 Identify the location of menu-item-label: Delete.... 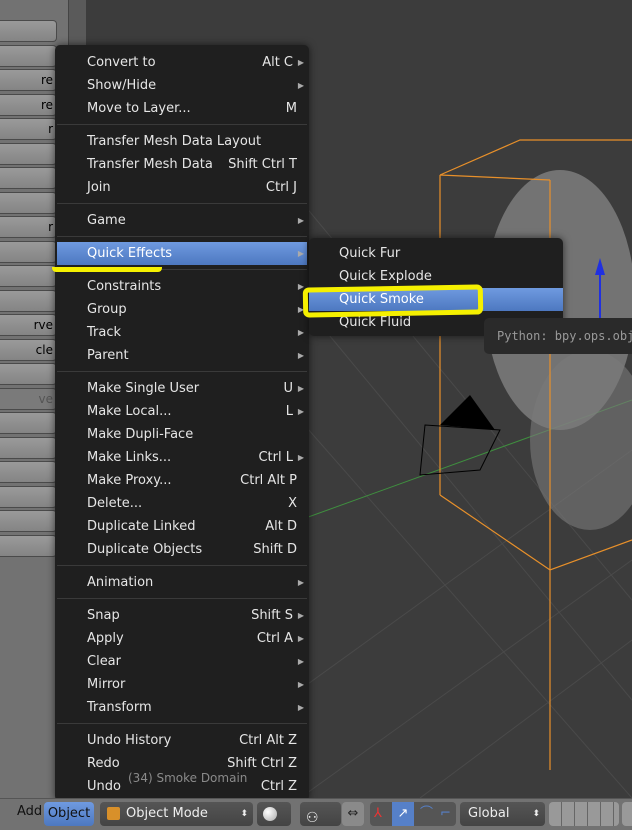
(115, 503).